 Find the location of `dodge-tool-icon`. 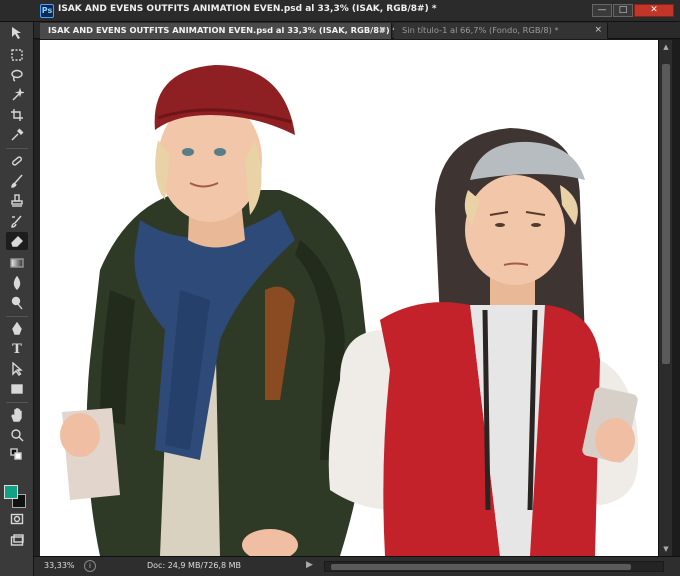

dodge-tool-icon is located at coordinates (17, 303).